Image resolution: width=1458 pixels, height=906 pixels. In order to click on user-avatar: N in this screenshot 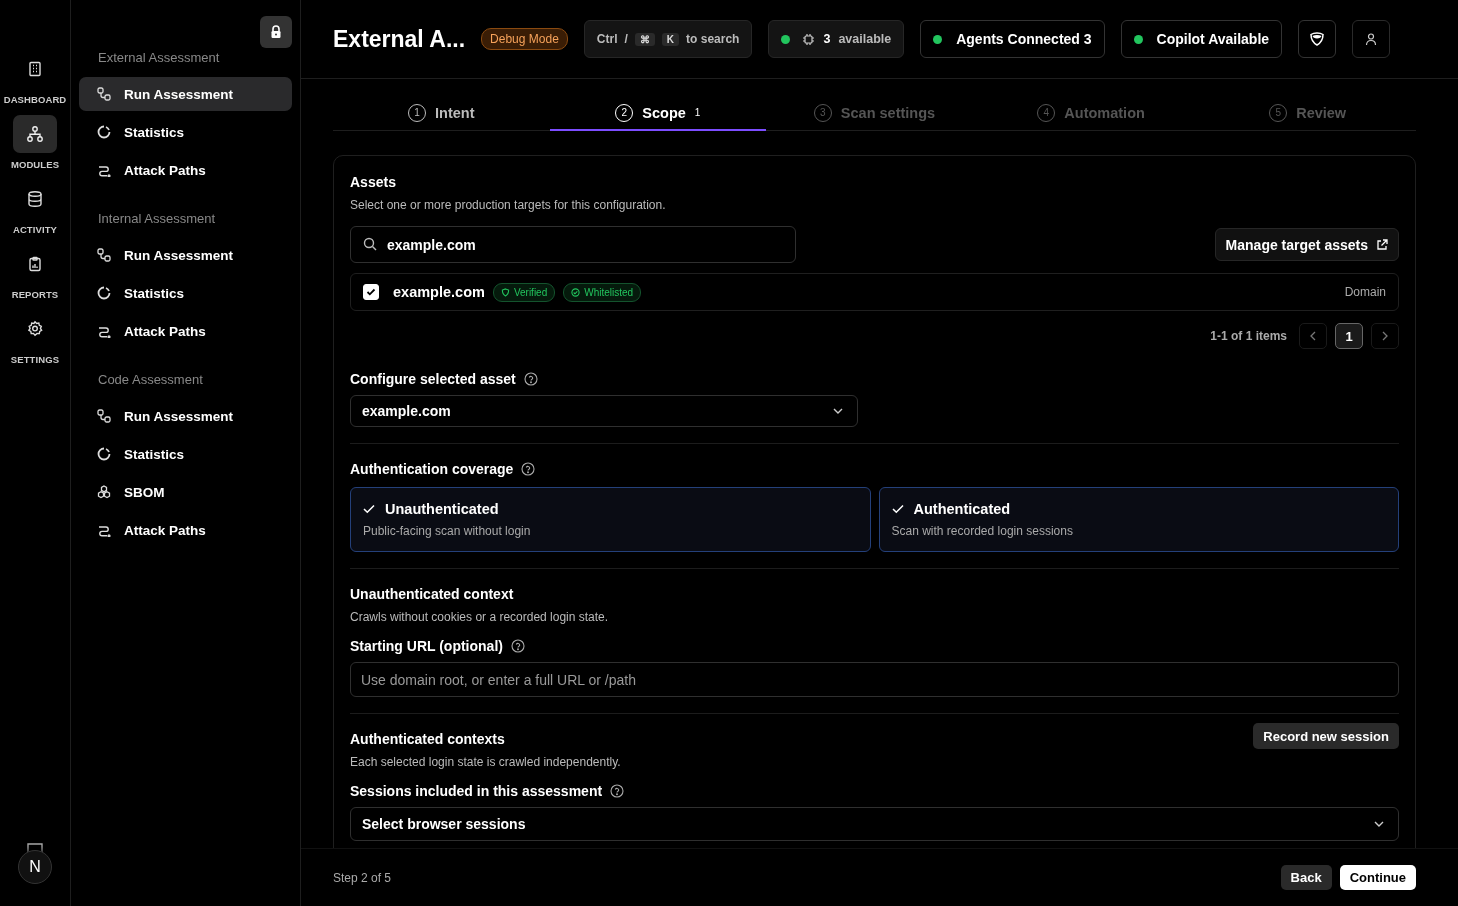, I will do `click(35, 867)`.